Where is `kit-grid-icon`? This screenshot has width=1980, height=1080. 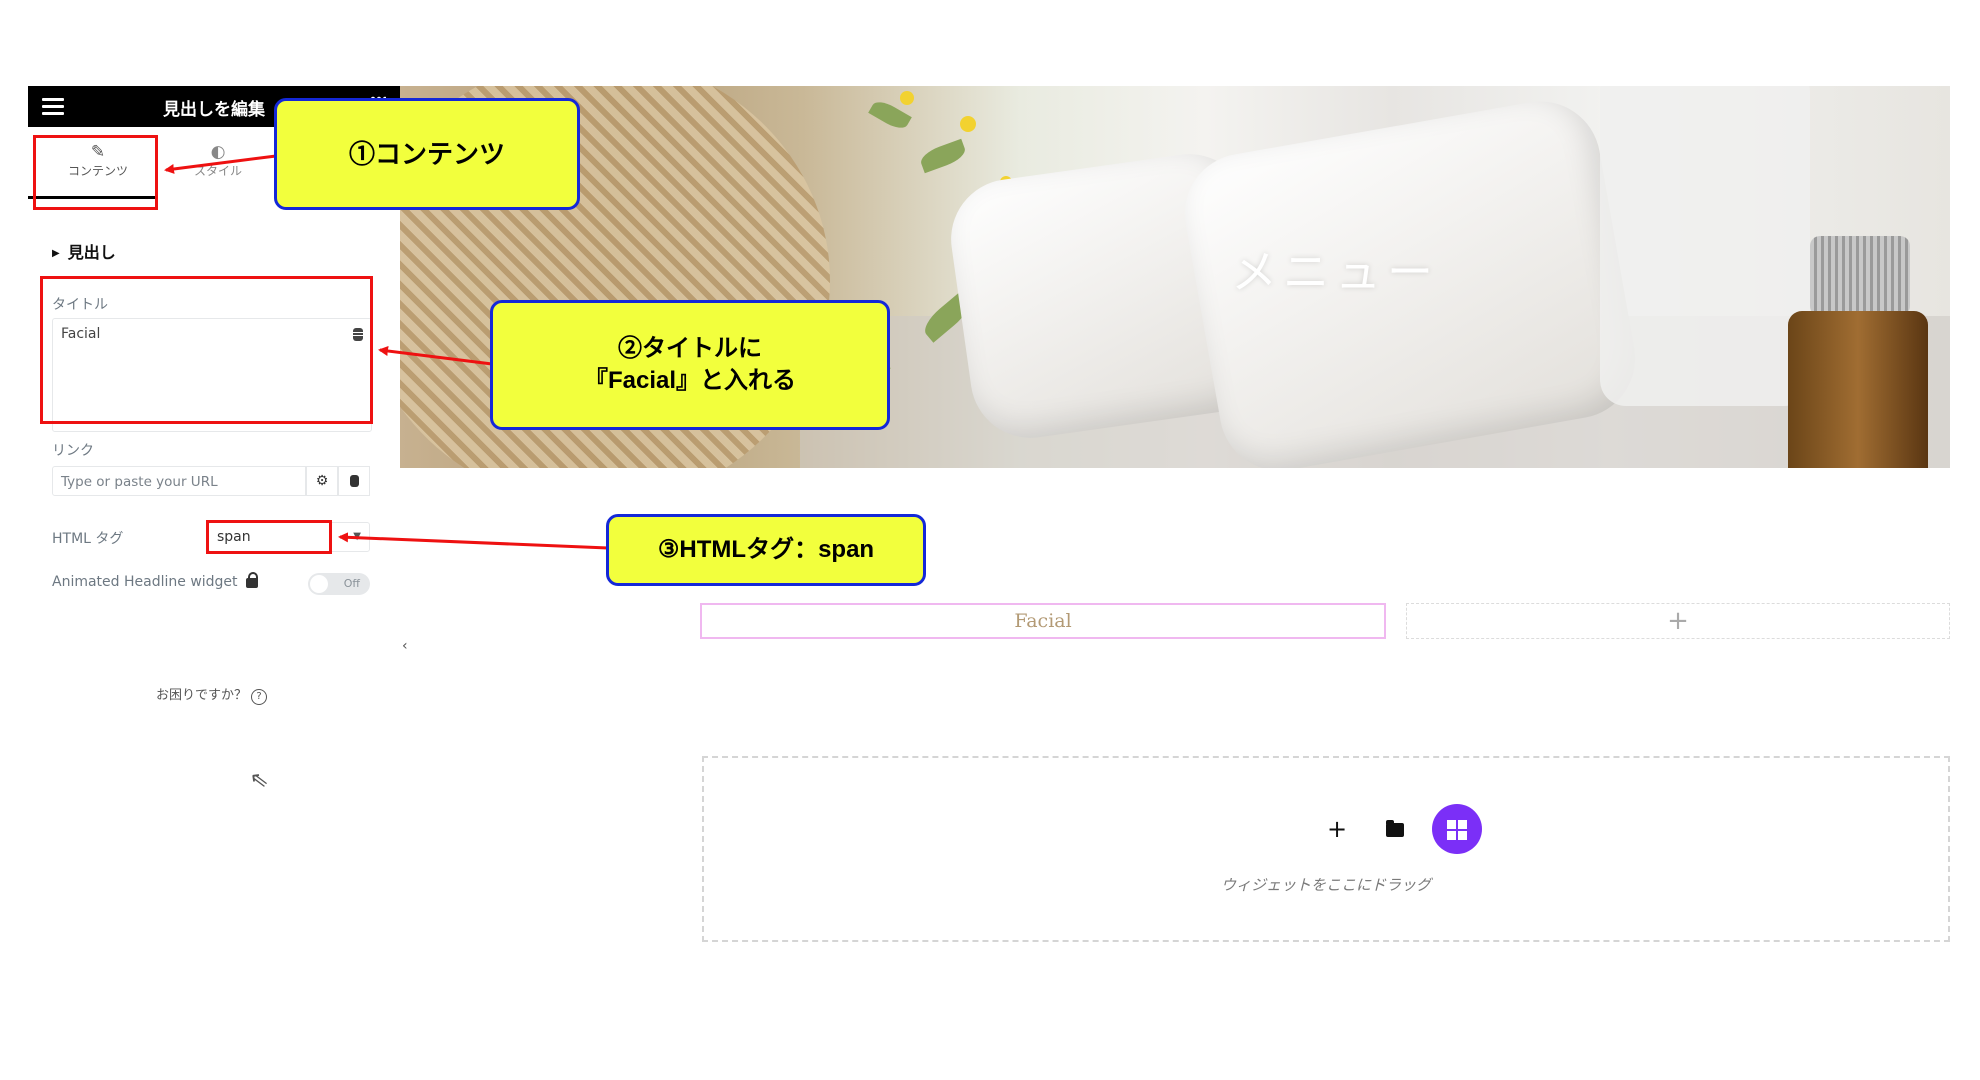
kit-grid-icon is located at coordinates (1457, 829).